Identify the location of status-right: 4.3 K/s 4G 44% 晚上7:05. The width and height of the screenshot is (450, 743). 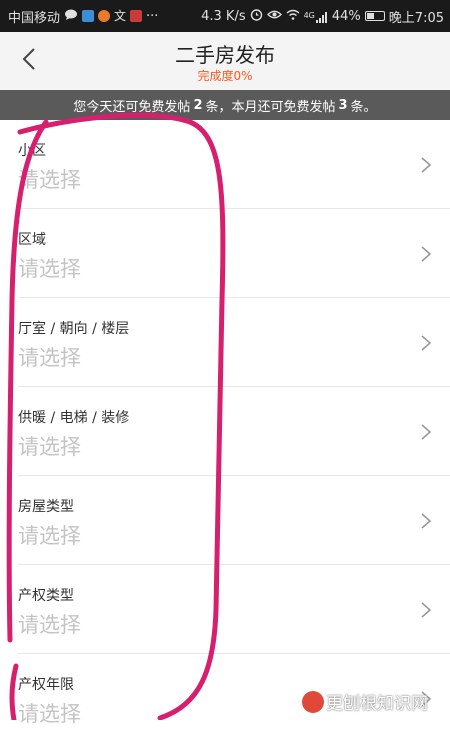
(322, 16).